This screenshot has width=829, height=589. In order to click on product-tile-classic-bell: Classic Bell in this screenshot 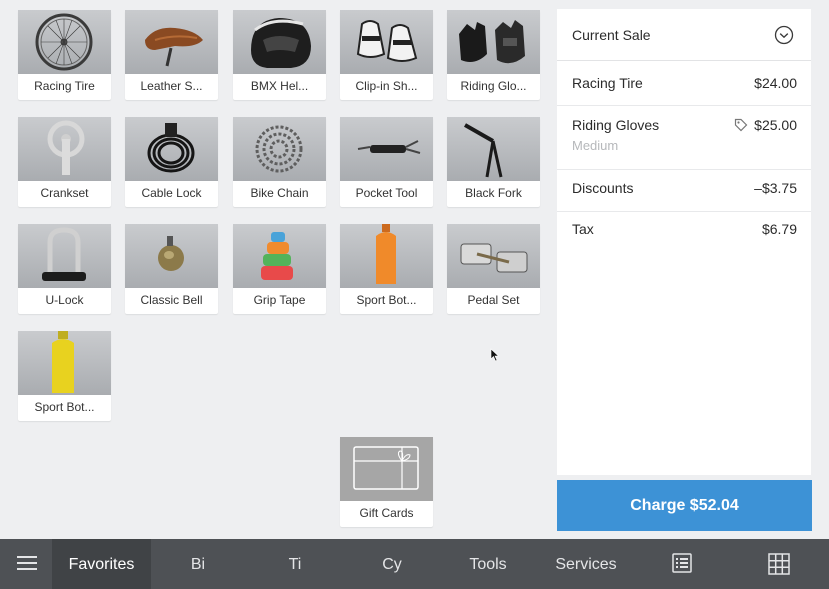, I will do `click(171, 269)`.